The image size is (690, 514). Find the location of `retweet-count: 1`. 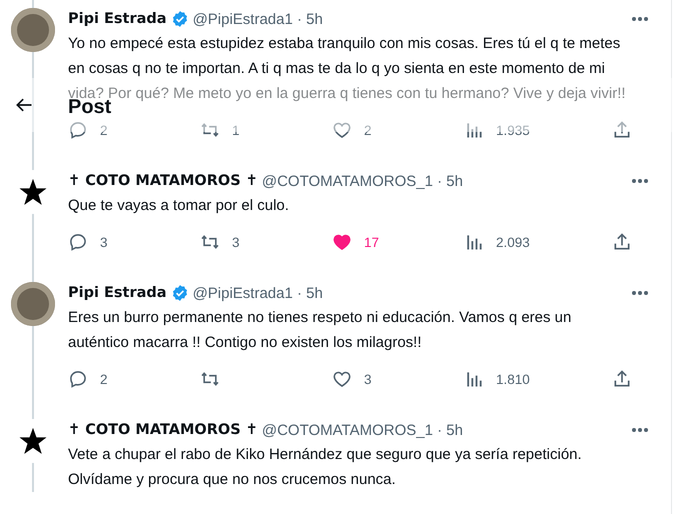

retweet-count: 1 is located at coordinates (236, 130).